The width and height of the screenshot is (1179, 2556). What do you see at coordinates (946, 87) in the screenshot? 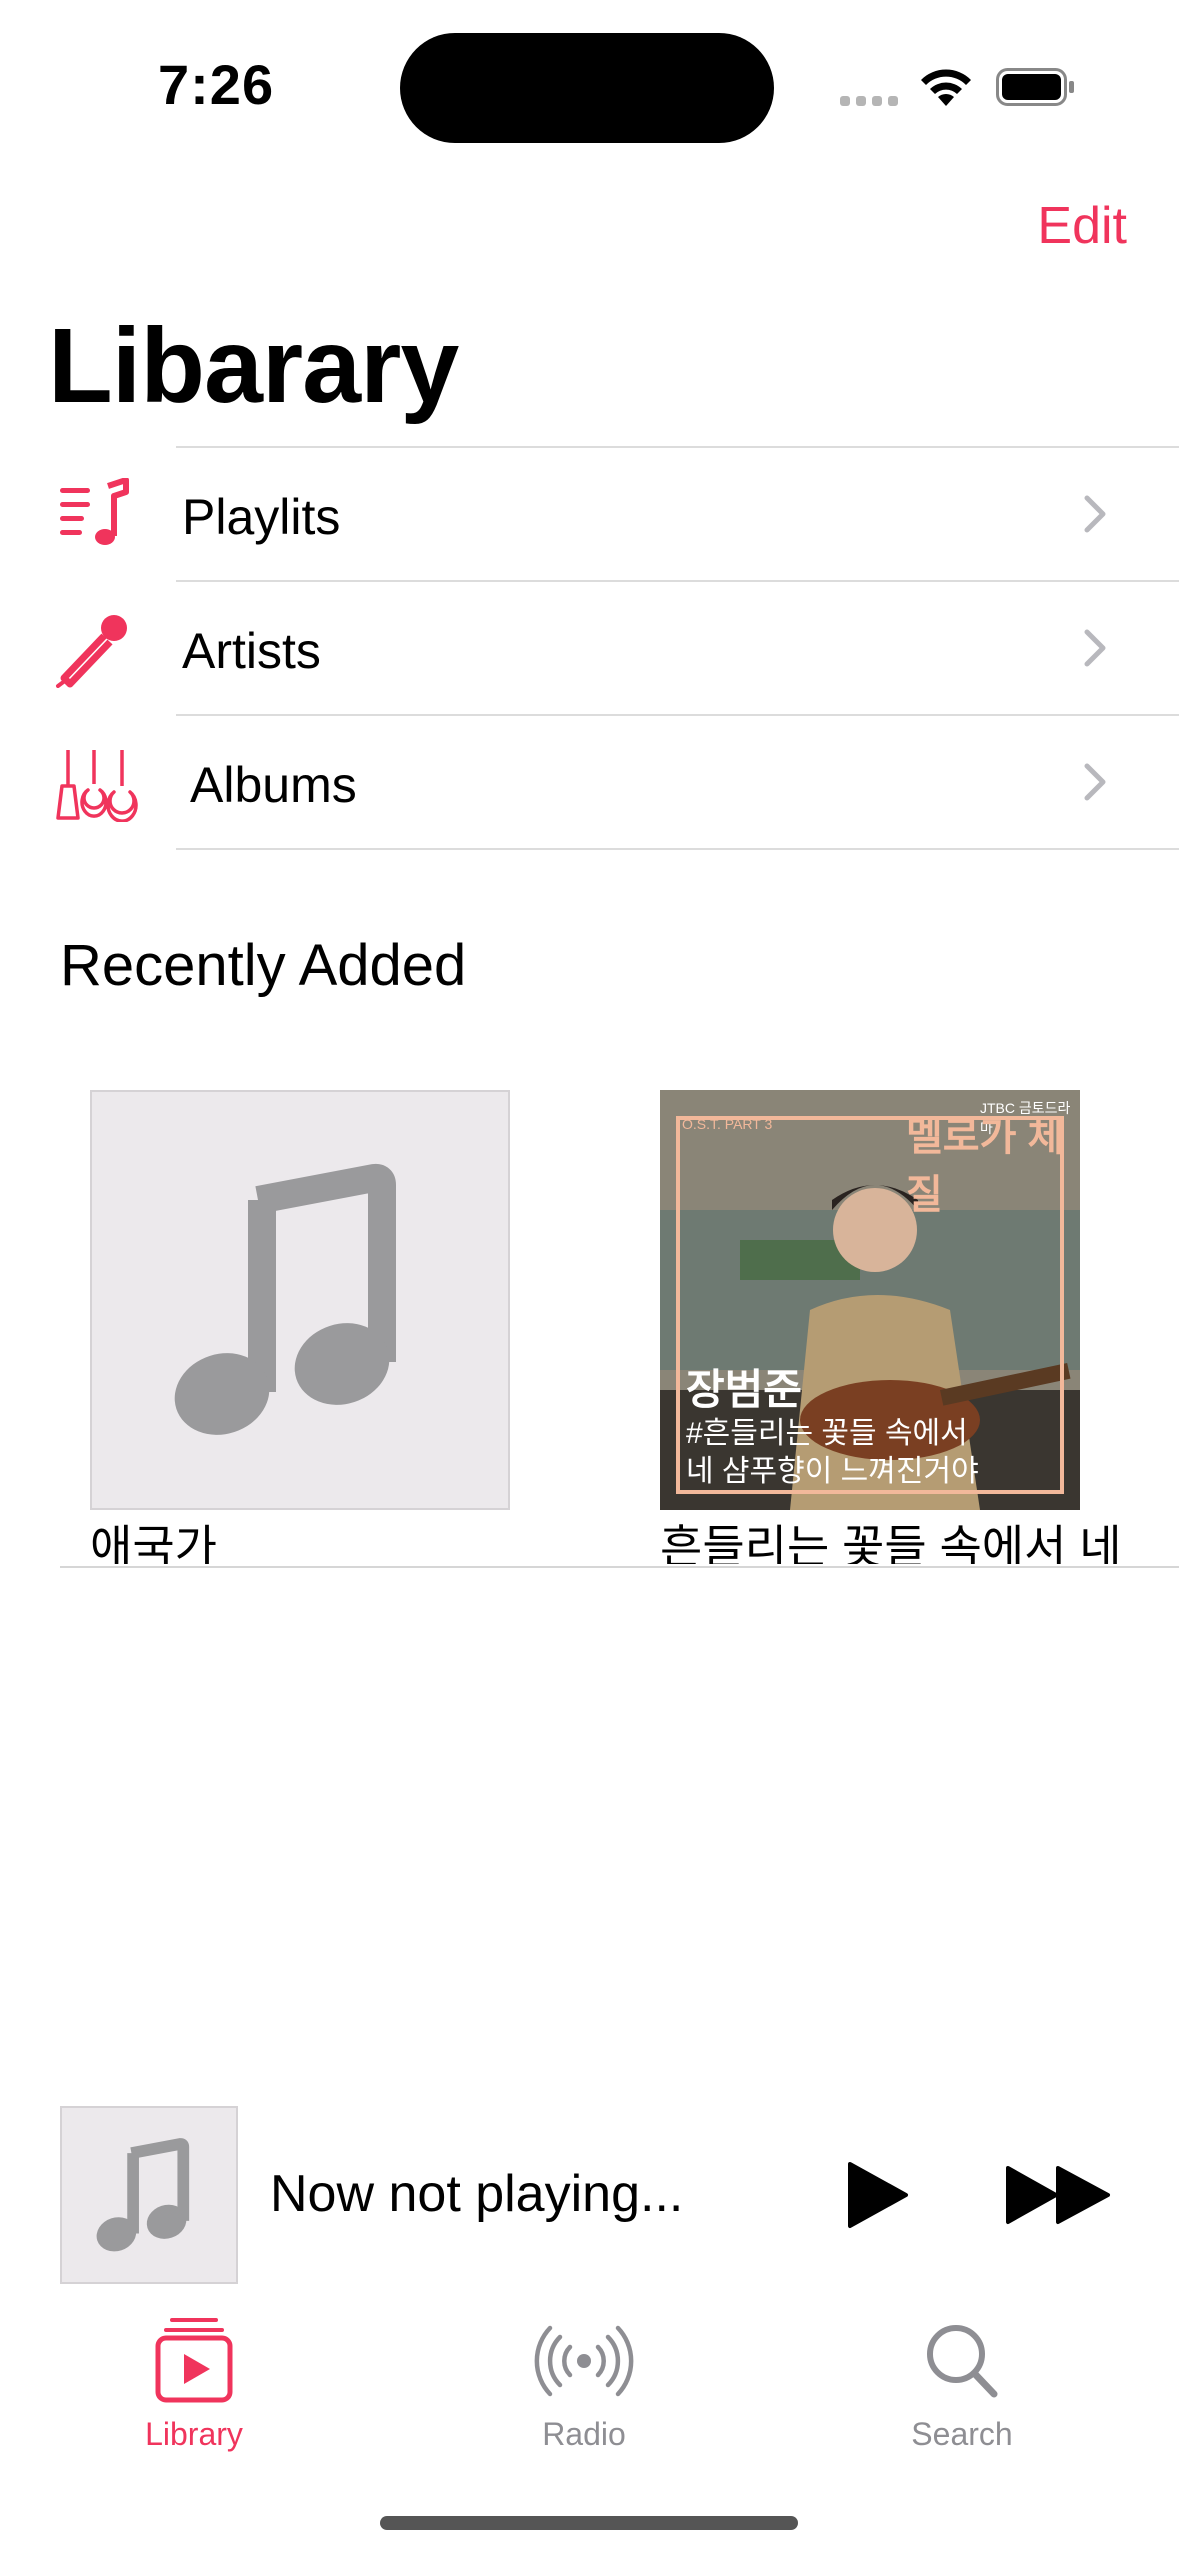
I see `wifi-icon` at bounding box center [946, 87].